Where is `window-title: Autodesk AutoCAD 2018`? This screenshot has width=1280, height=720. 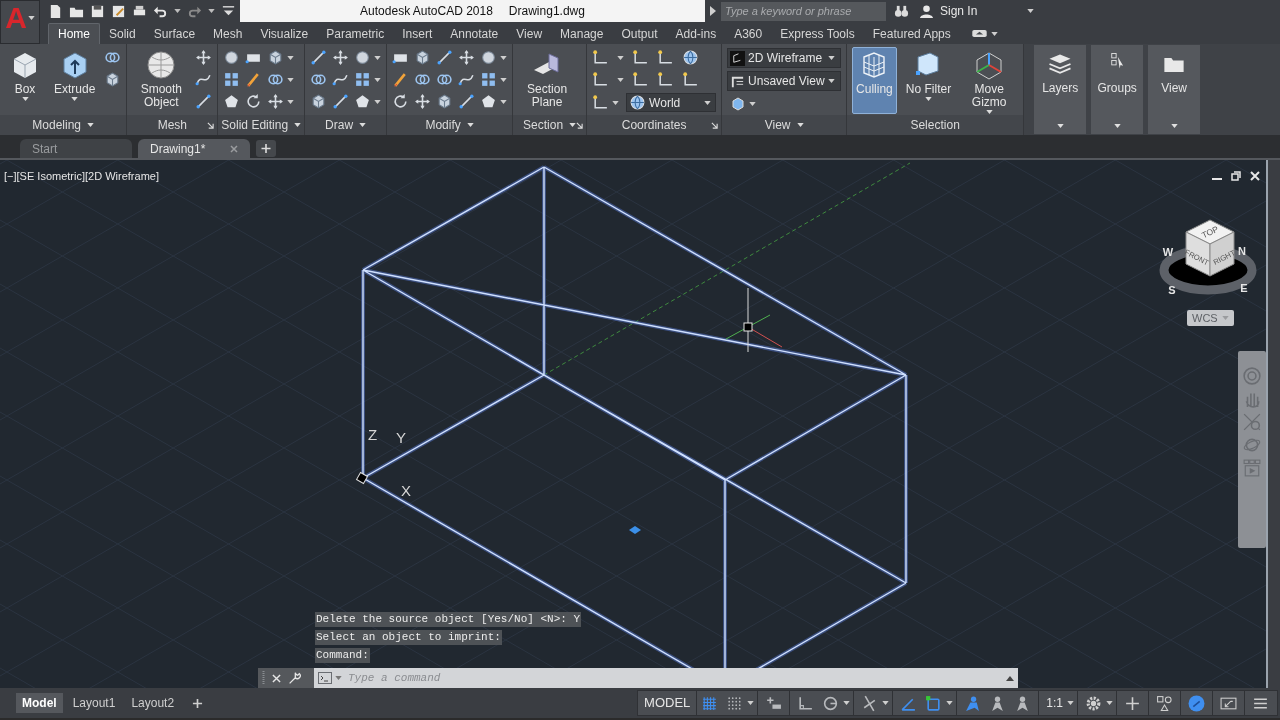 window-title: Autodesk AutoCAD 2018 is located at coordinates (426, 11).